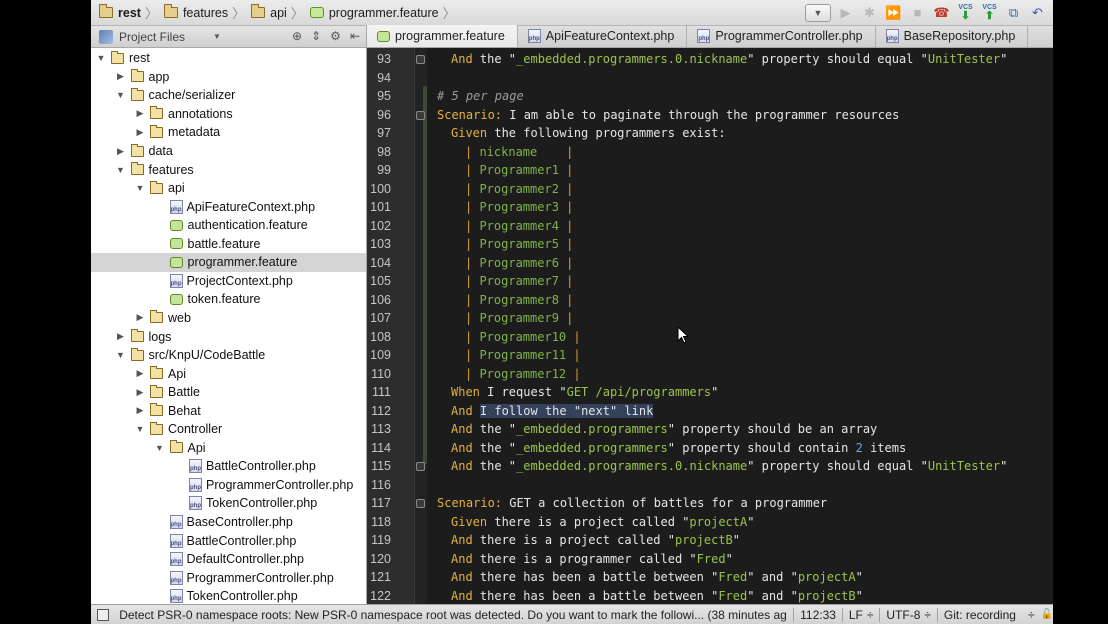  Describe the element at coordinates (703, 540) in the screenshot. I see `code-token: projectB` at that location.